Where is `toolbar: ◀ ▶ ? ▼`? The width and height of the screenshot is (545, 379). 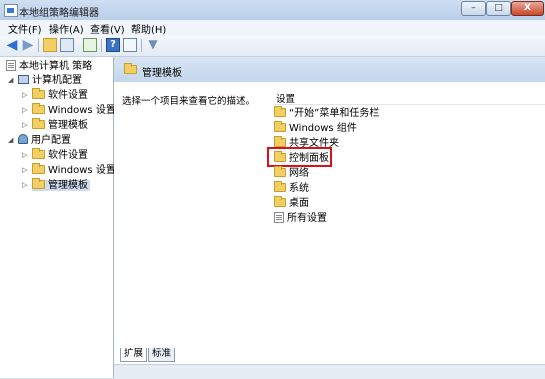 toolbar: ◀ ▶ ? ▼ is located at coordinates (272, 46).